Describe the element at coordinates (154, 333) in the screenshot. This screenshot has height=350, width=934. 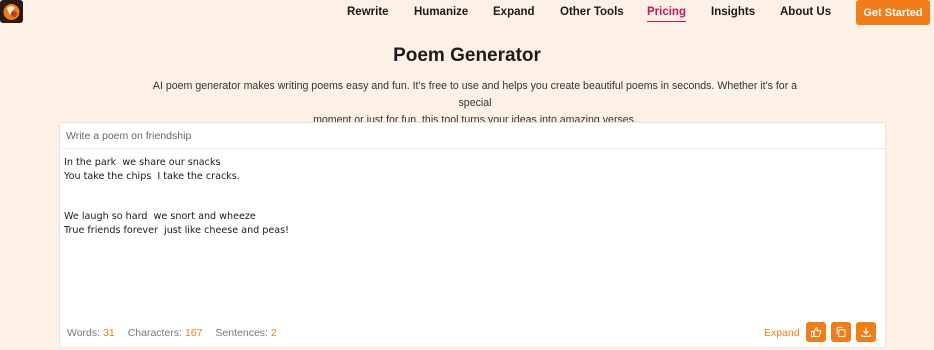
I see `characters-label: Characters:` at that location.